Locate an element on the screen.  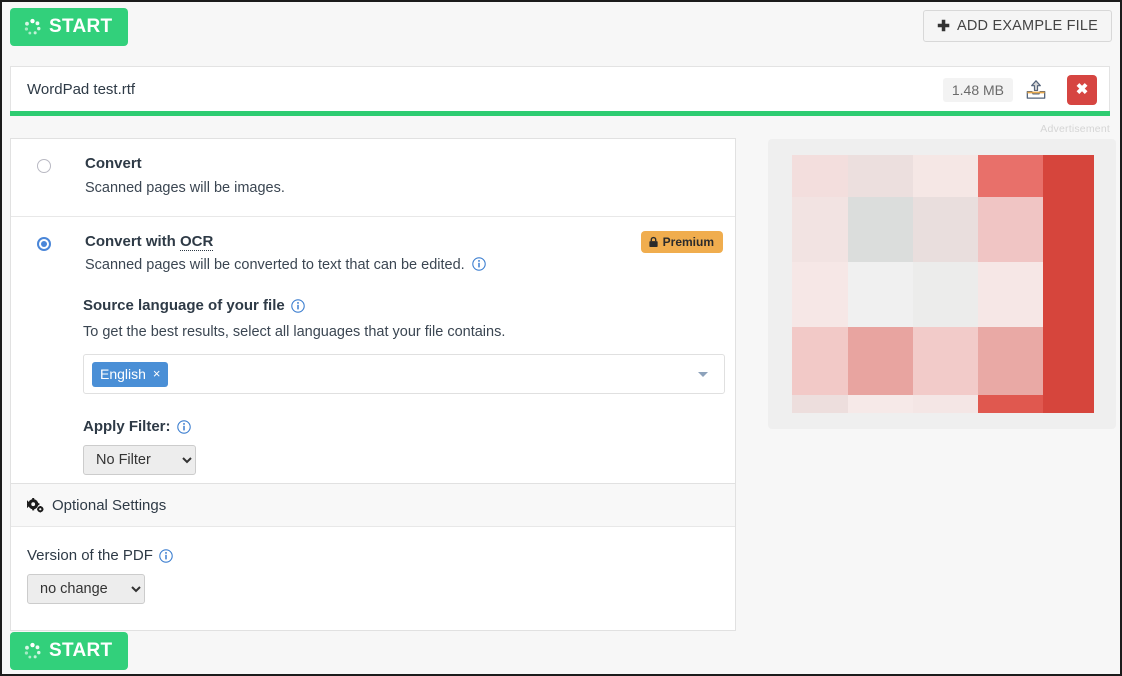
language-chip-english: English × is located at coordinates (130, 374).